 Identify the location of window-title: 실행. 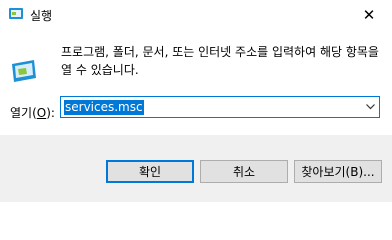
(41, 16).